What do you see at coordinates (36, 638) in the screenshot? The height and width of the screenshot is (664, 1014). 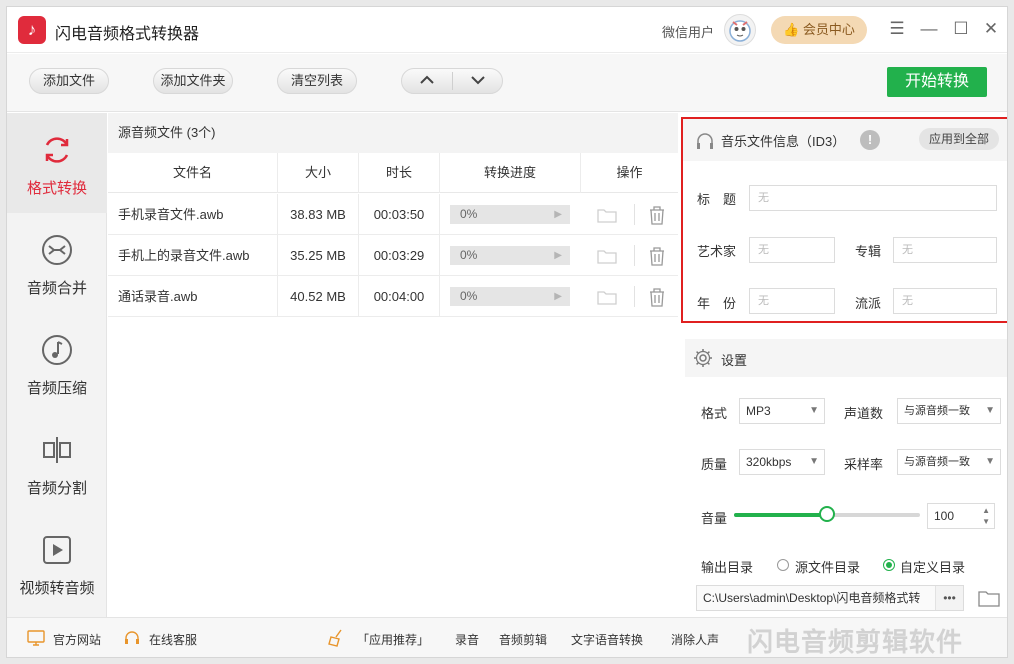 I see `monitor-icon` at bounding box center [36, 638].